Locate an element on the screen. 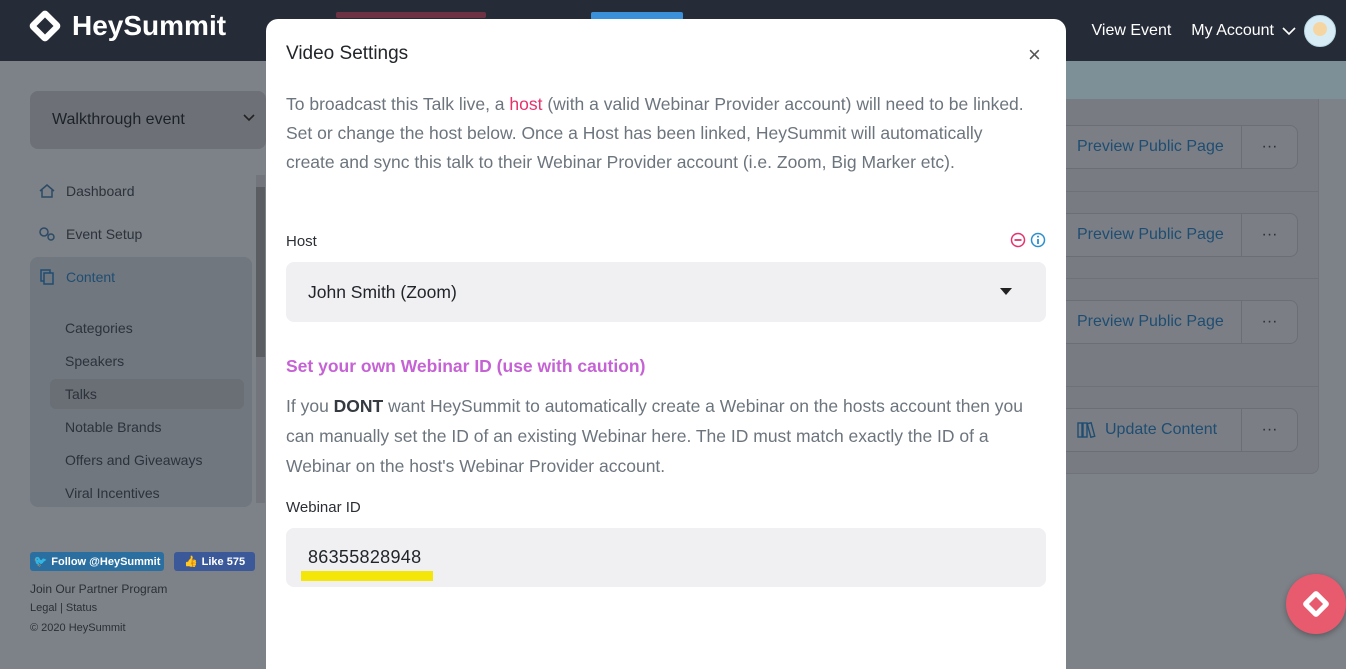  yellow-highlight-mark is located at coordinates (367, 576).